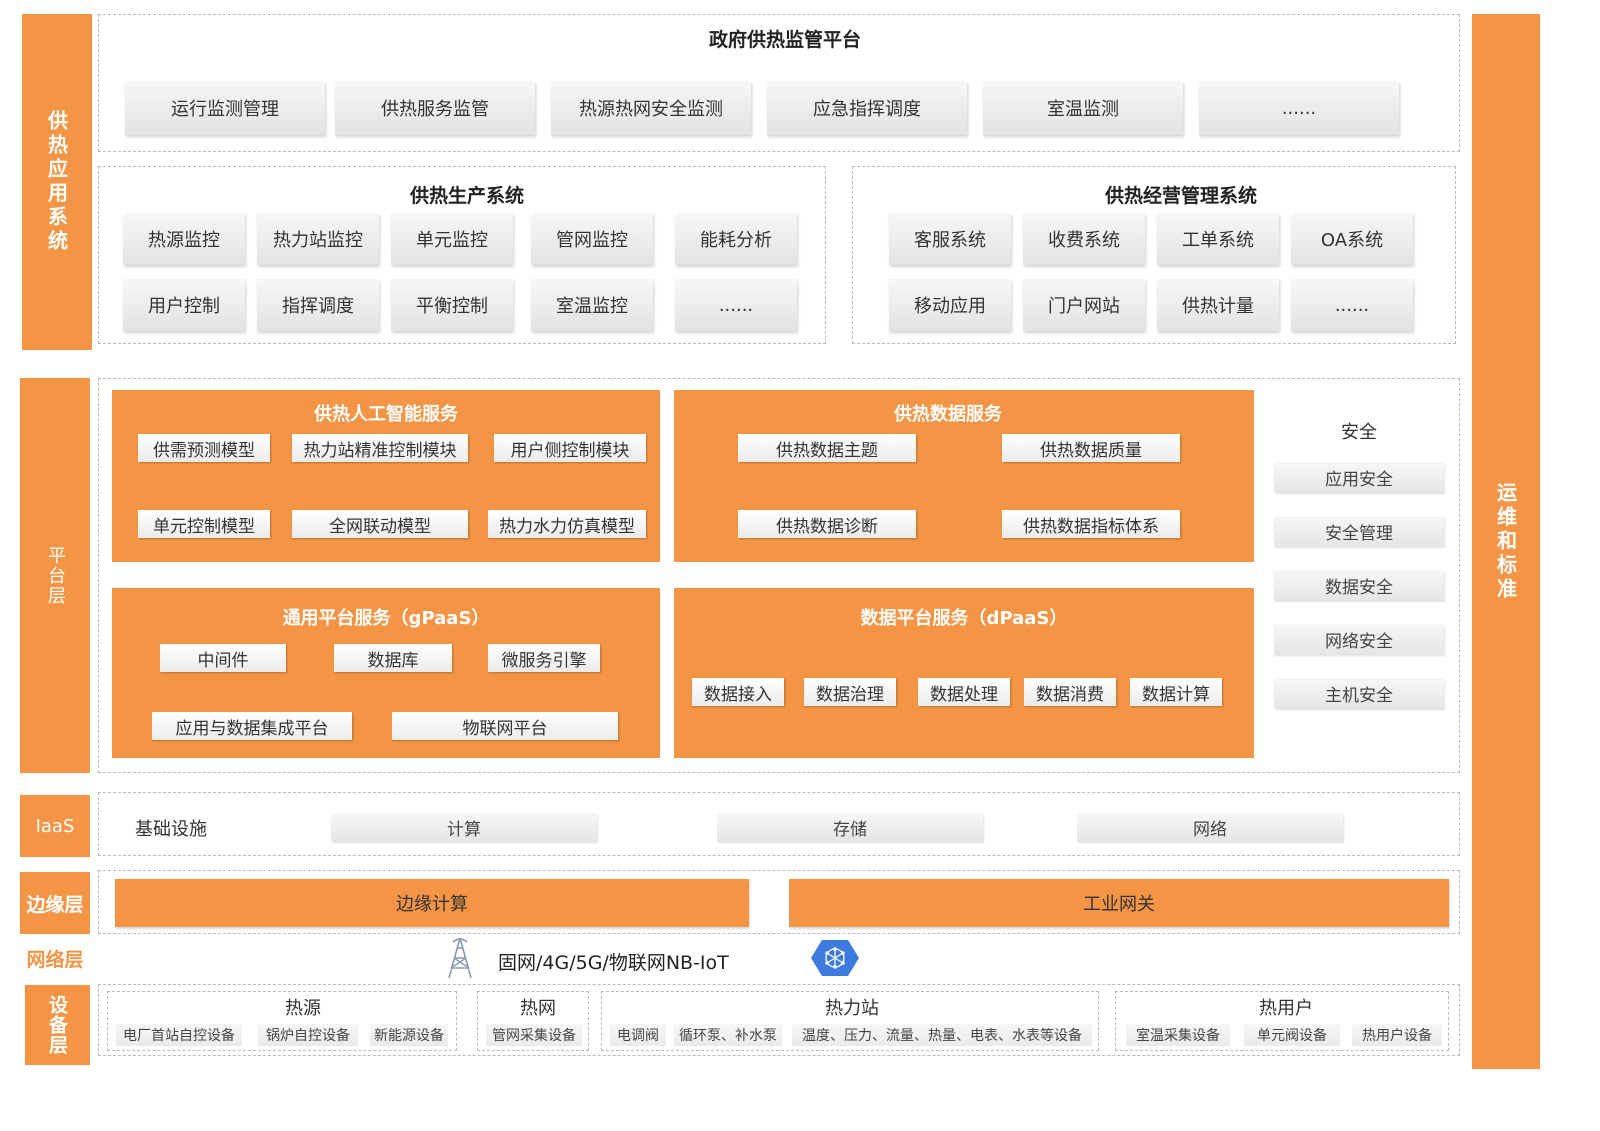  Describe the element at coordinates (204, 524) in the screenshot. I see `ai-model-item: 单元控制模型` at that location.